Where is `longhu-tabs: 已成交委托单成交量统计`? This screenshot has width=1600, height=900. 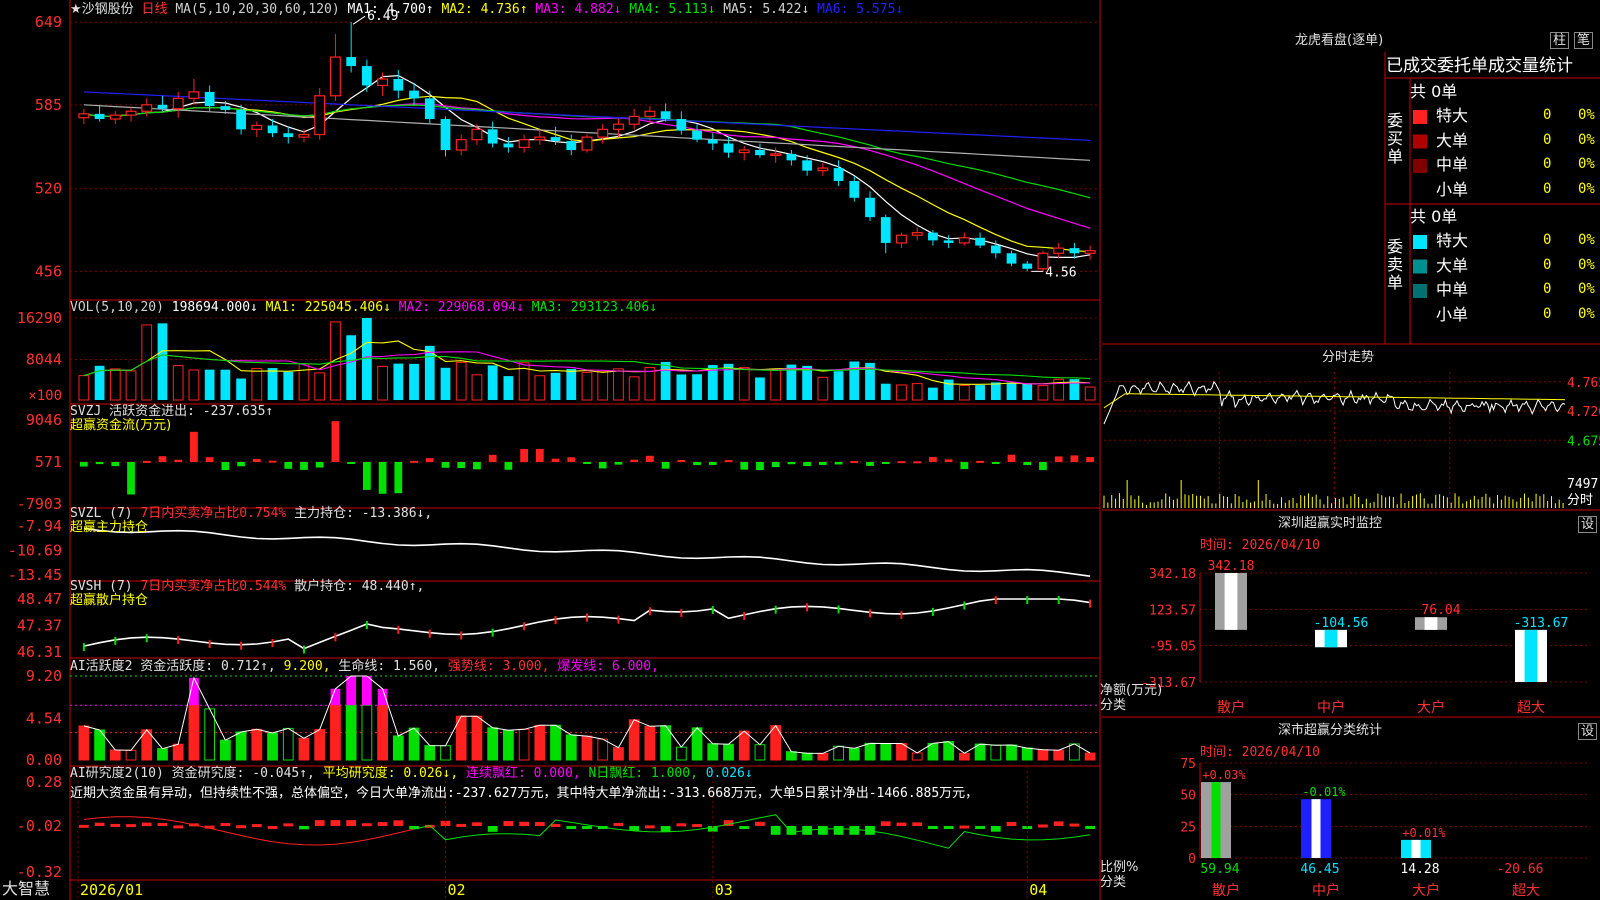
longhu-tabs: 已成交委托单成交量统计 is located at coordinates (1479, 66).